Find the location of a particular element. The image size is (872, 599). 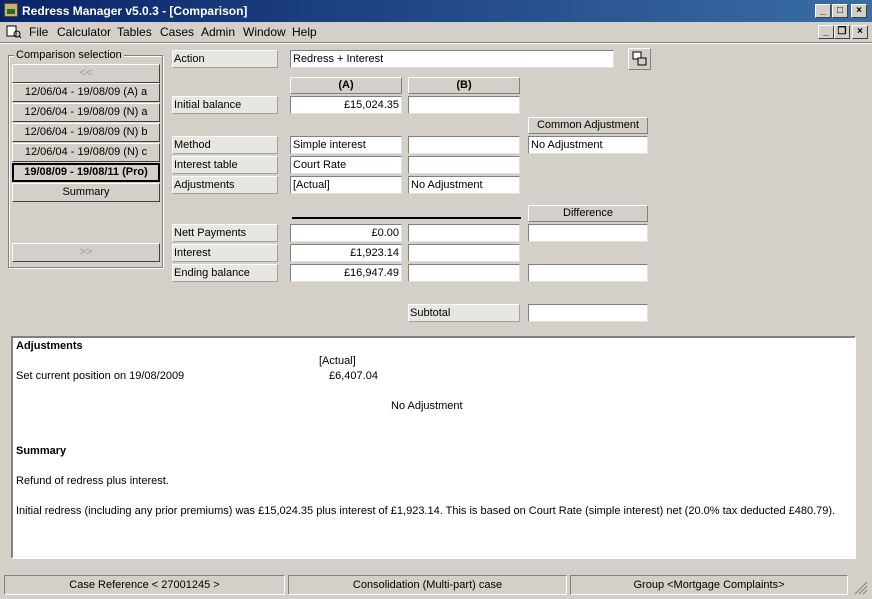

initial-balance-b is located at coordinates (464, 105).